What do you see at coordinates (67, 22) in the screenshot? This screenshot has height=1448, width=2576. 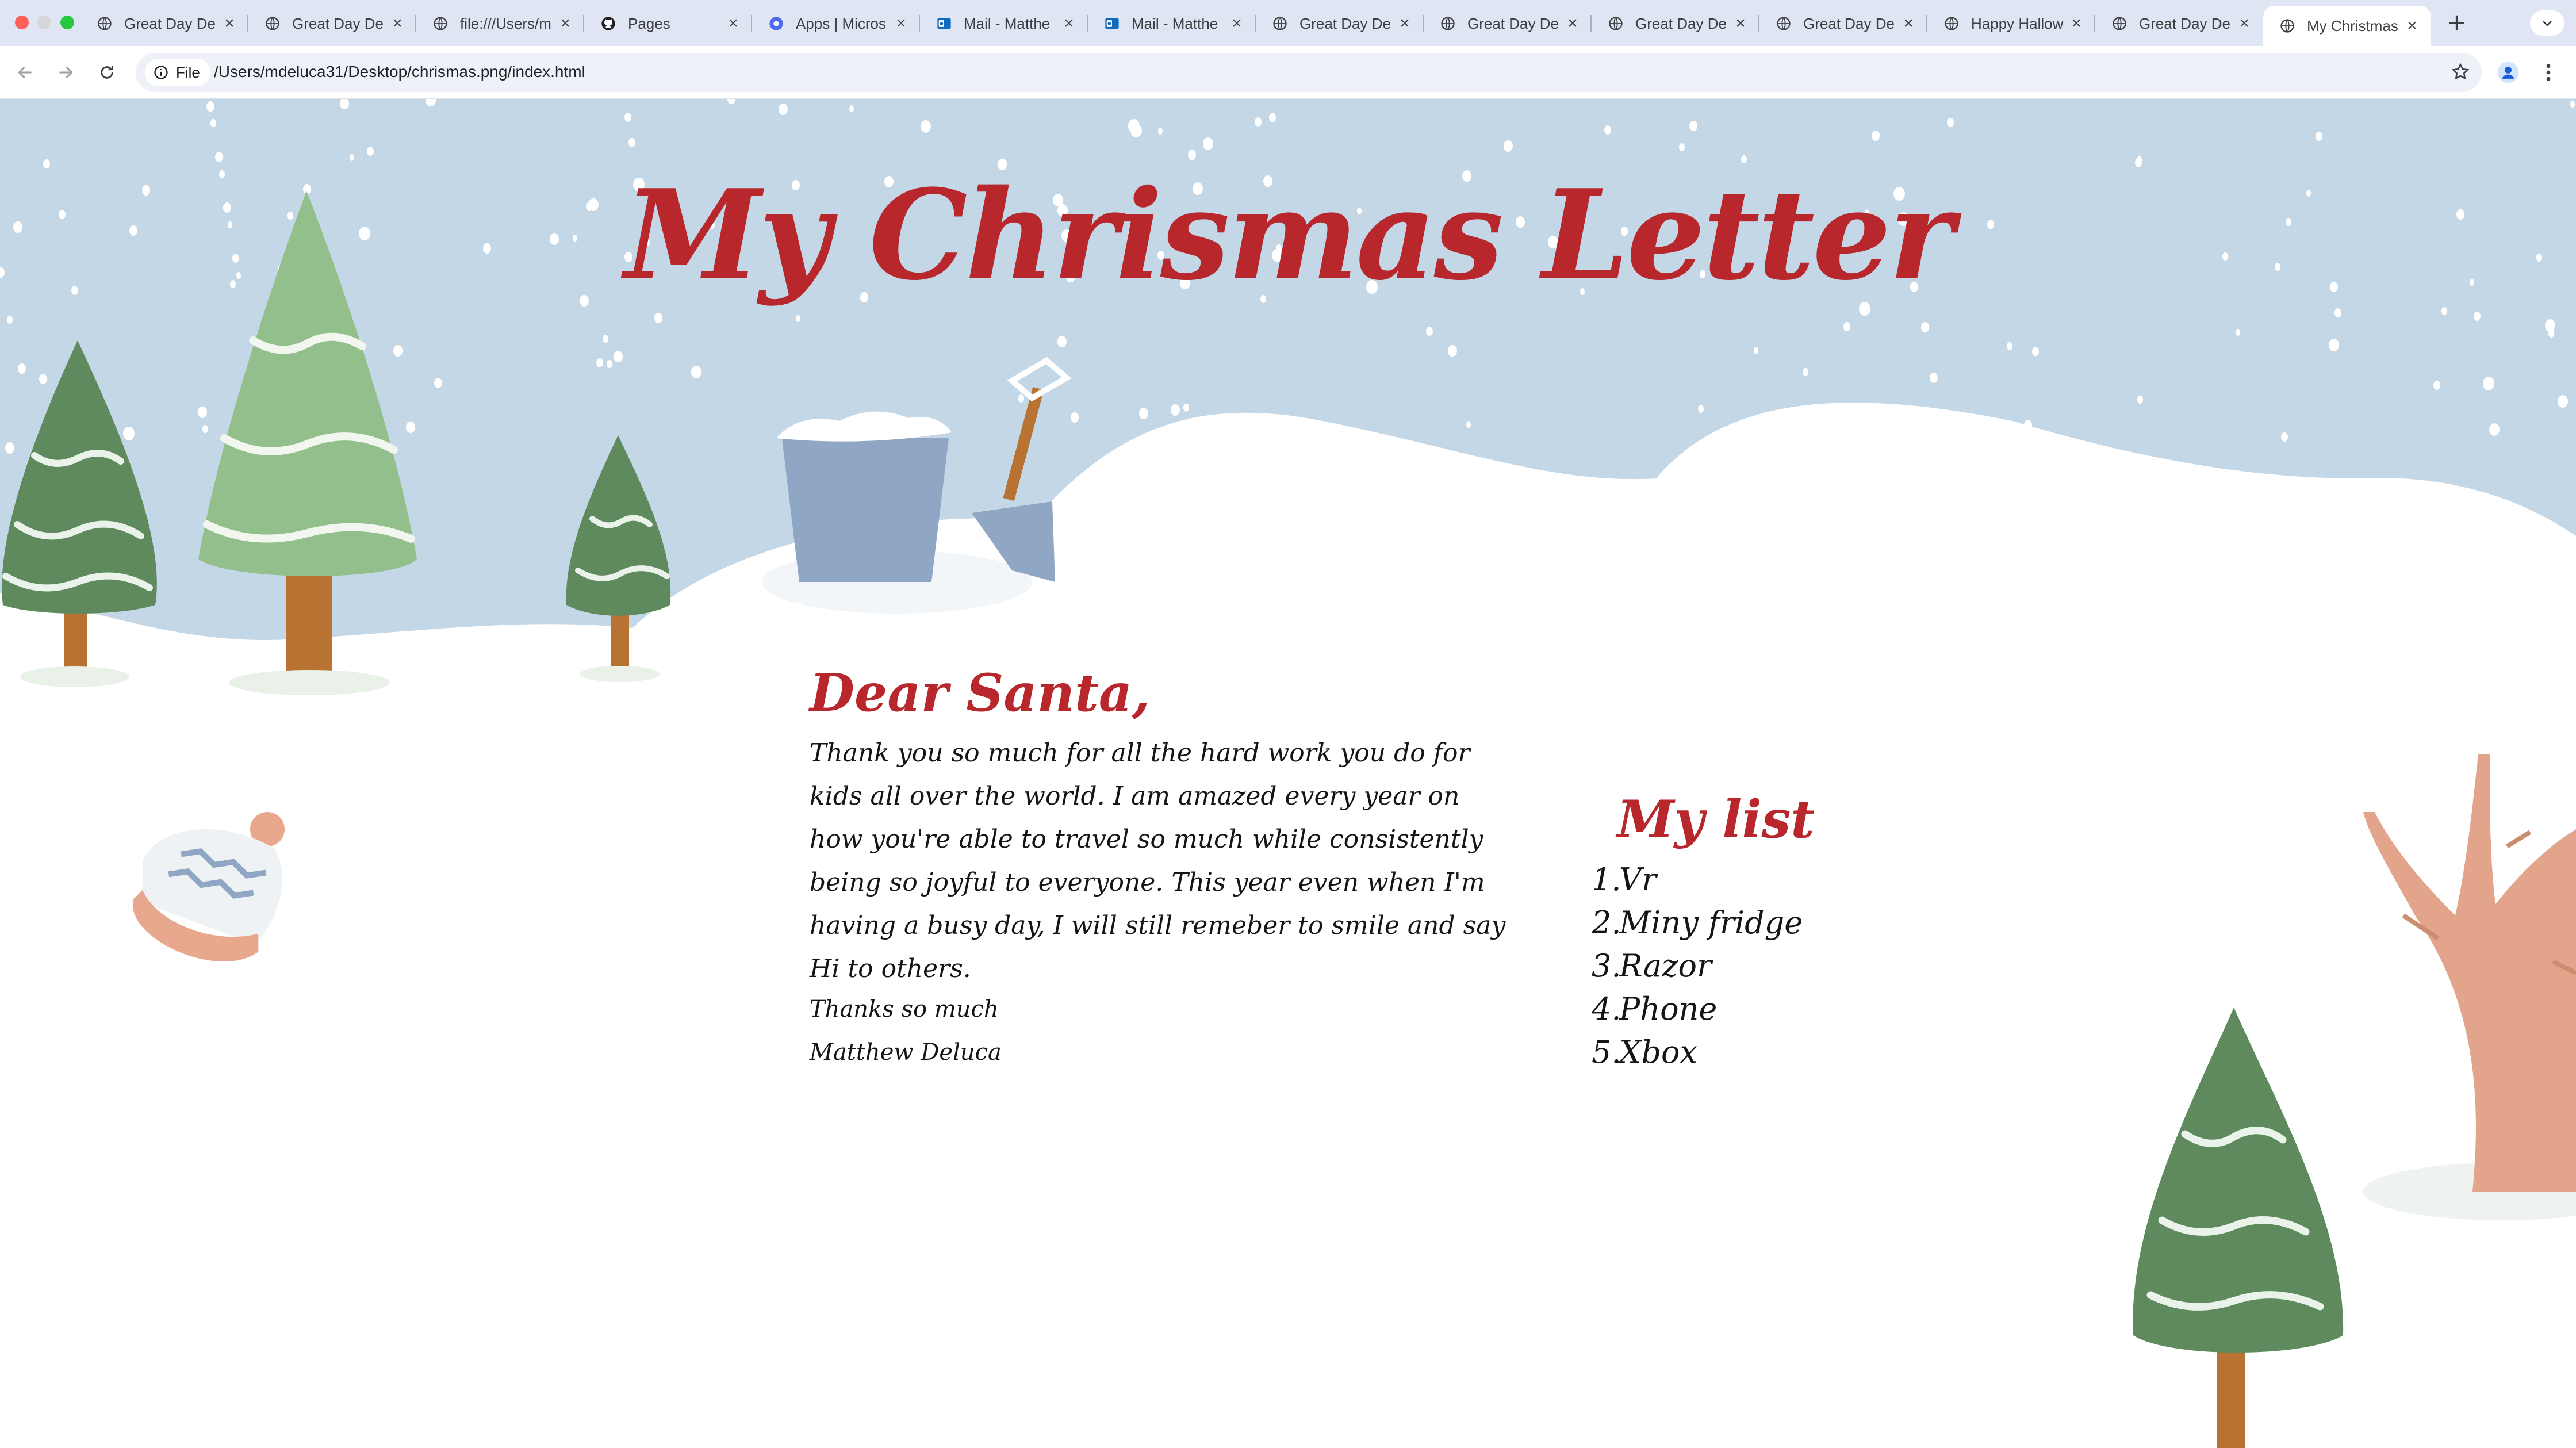 I see `window-maximize-button` at bounding box center [67, 22].